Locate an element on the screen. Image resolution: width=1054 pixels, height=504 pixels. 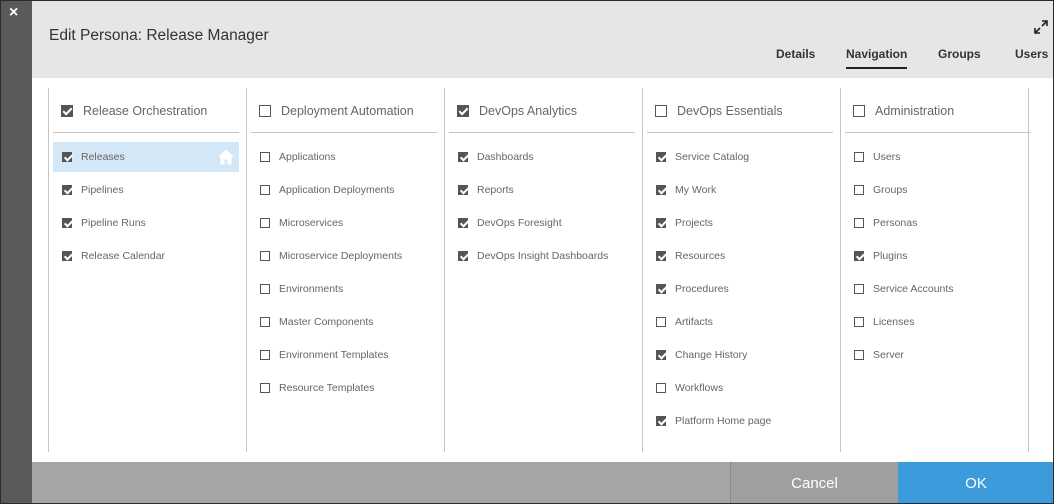
nav-item: Platform Home page is located at coordinates (740, 421).